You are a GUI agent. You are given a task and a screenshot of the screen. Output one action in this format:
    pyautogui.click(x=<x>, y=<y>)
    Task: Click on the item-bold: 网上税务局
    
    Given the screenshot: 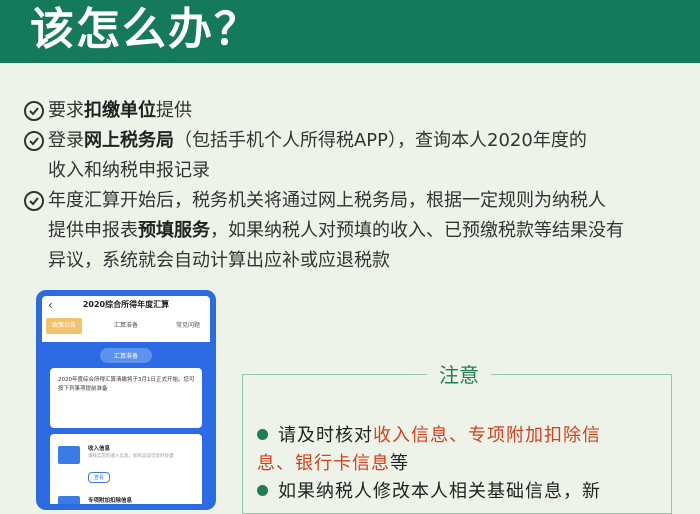 What is the action you would take?
    pyautogui.click(x=129, y=140)
    